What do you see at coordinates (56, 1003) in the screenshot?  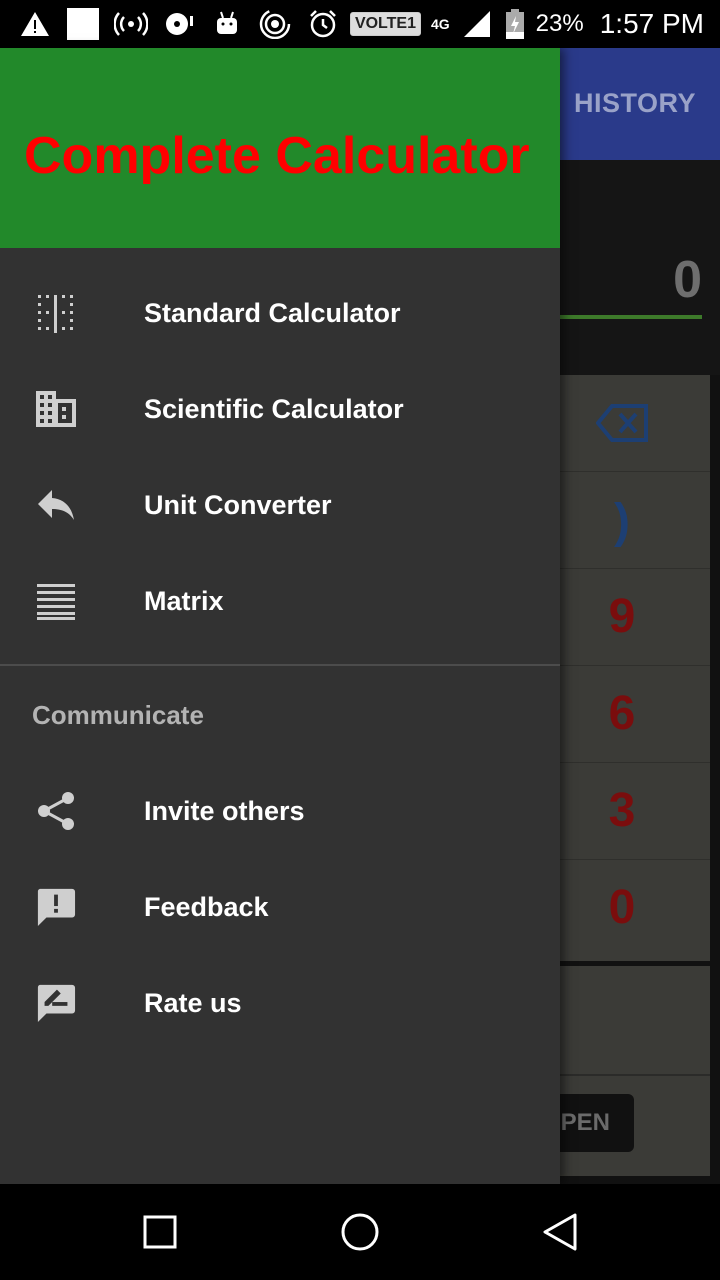 I see `rate-icon` at bounding box center [56, 1003].